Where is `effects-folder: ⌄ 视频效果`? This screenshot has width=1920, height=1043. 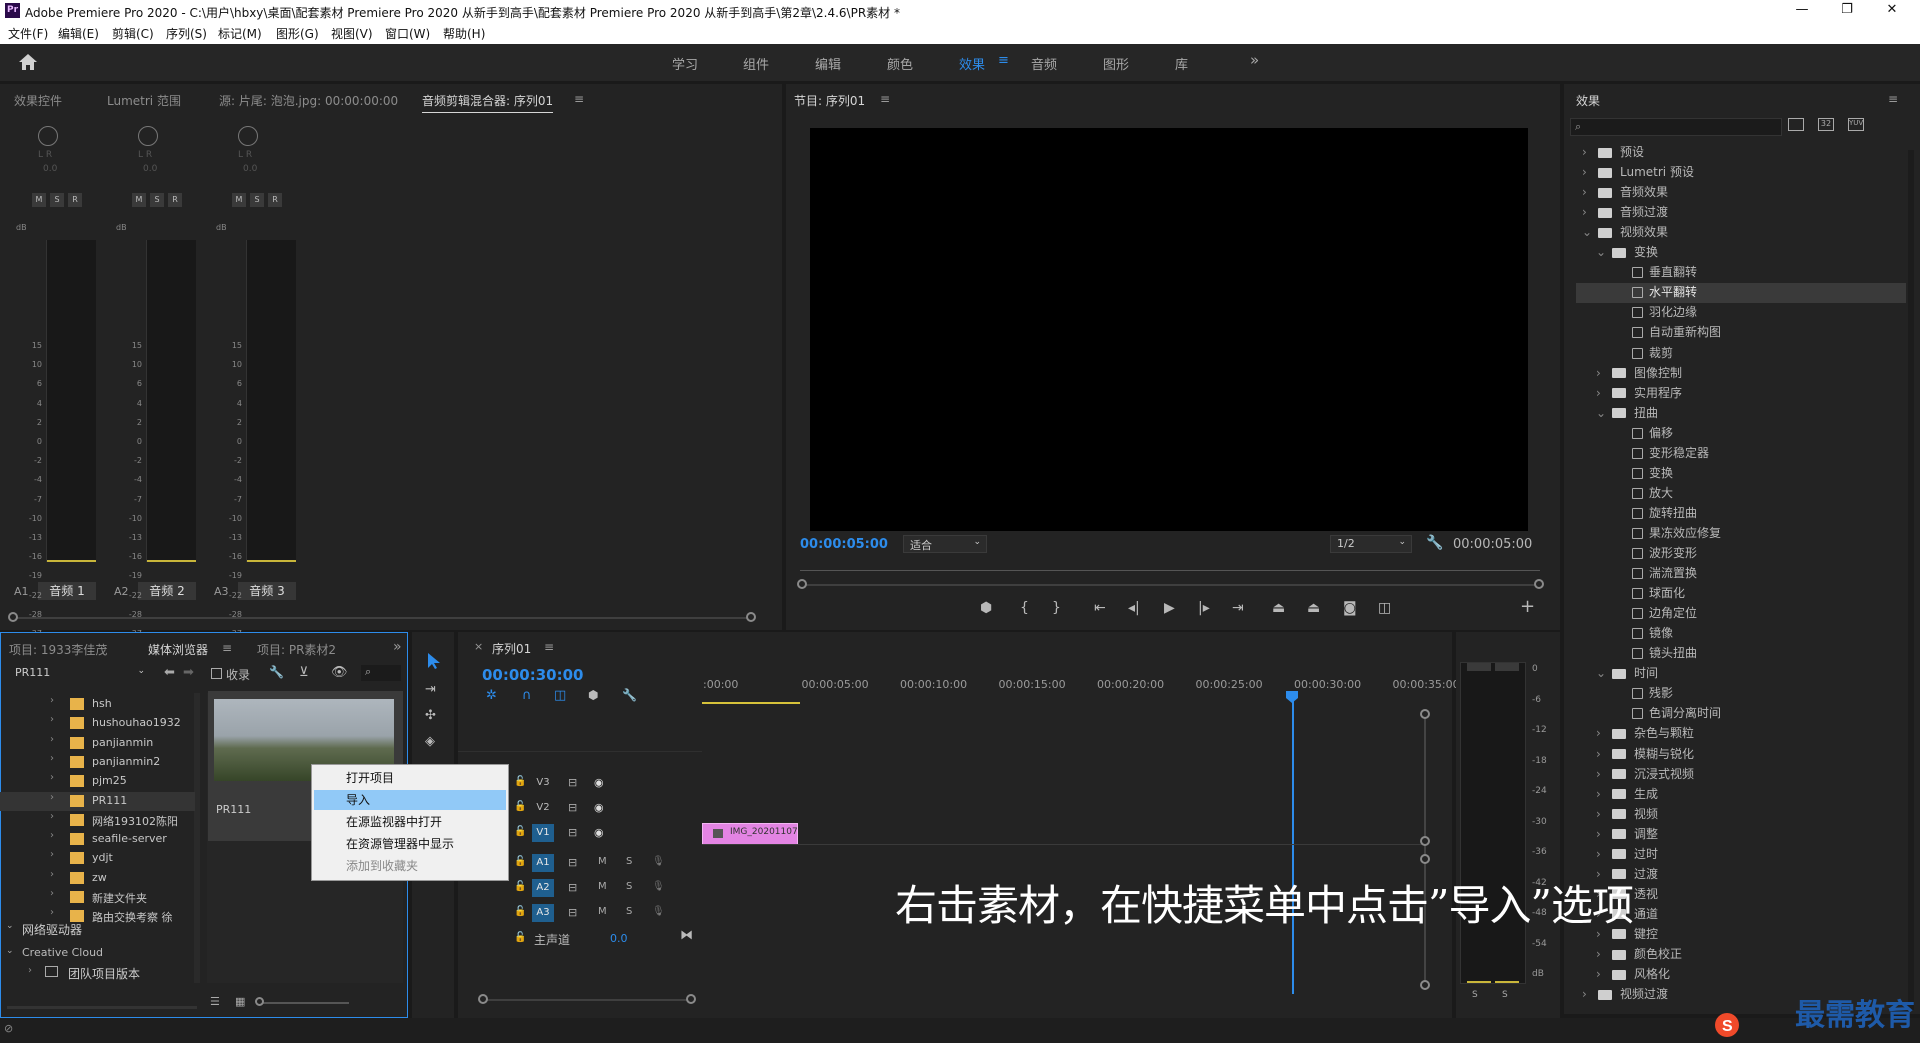 effects-folder: ⌄ 视频效果 is located at coordinates (1741, 233).